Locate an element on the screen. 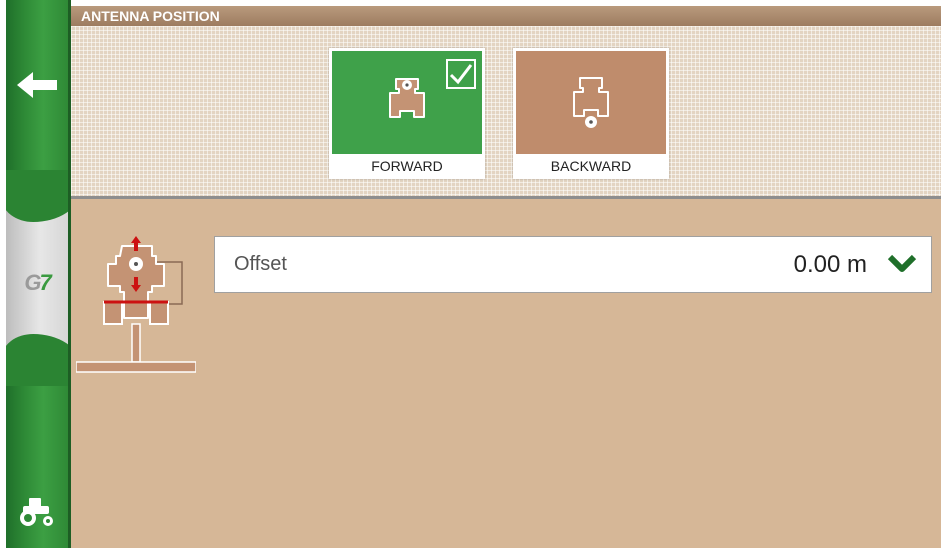 The image size is (941, 548). tractor-offset-icon is located at coordinates (136, 304).